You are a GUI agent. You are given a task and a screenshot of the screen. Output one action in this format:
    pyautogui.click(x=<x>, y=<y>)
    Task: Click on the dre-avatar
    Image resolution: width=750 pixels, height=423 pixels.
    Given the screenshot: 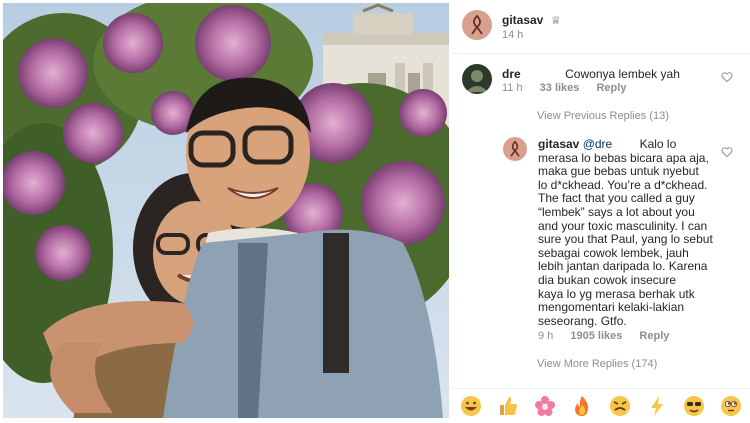 What is the action you would take?
    pyautogui.click(x=477, y=79)
    